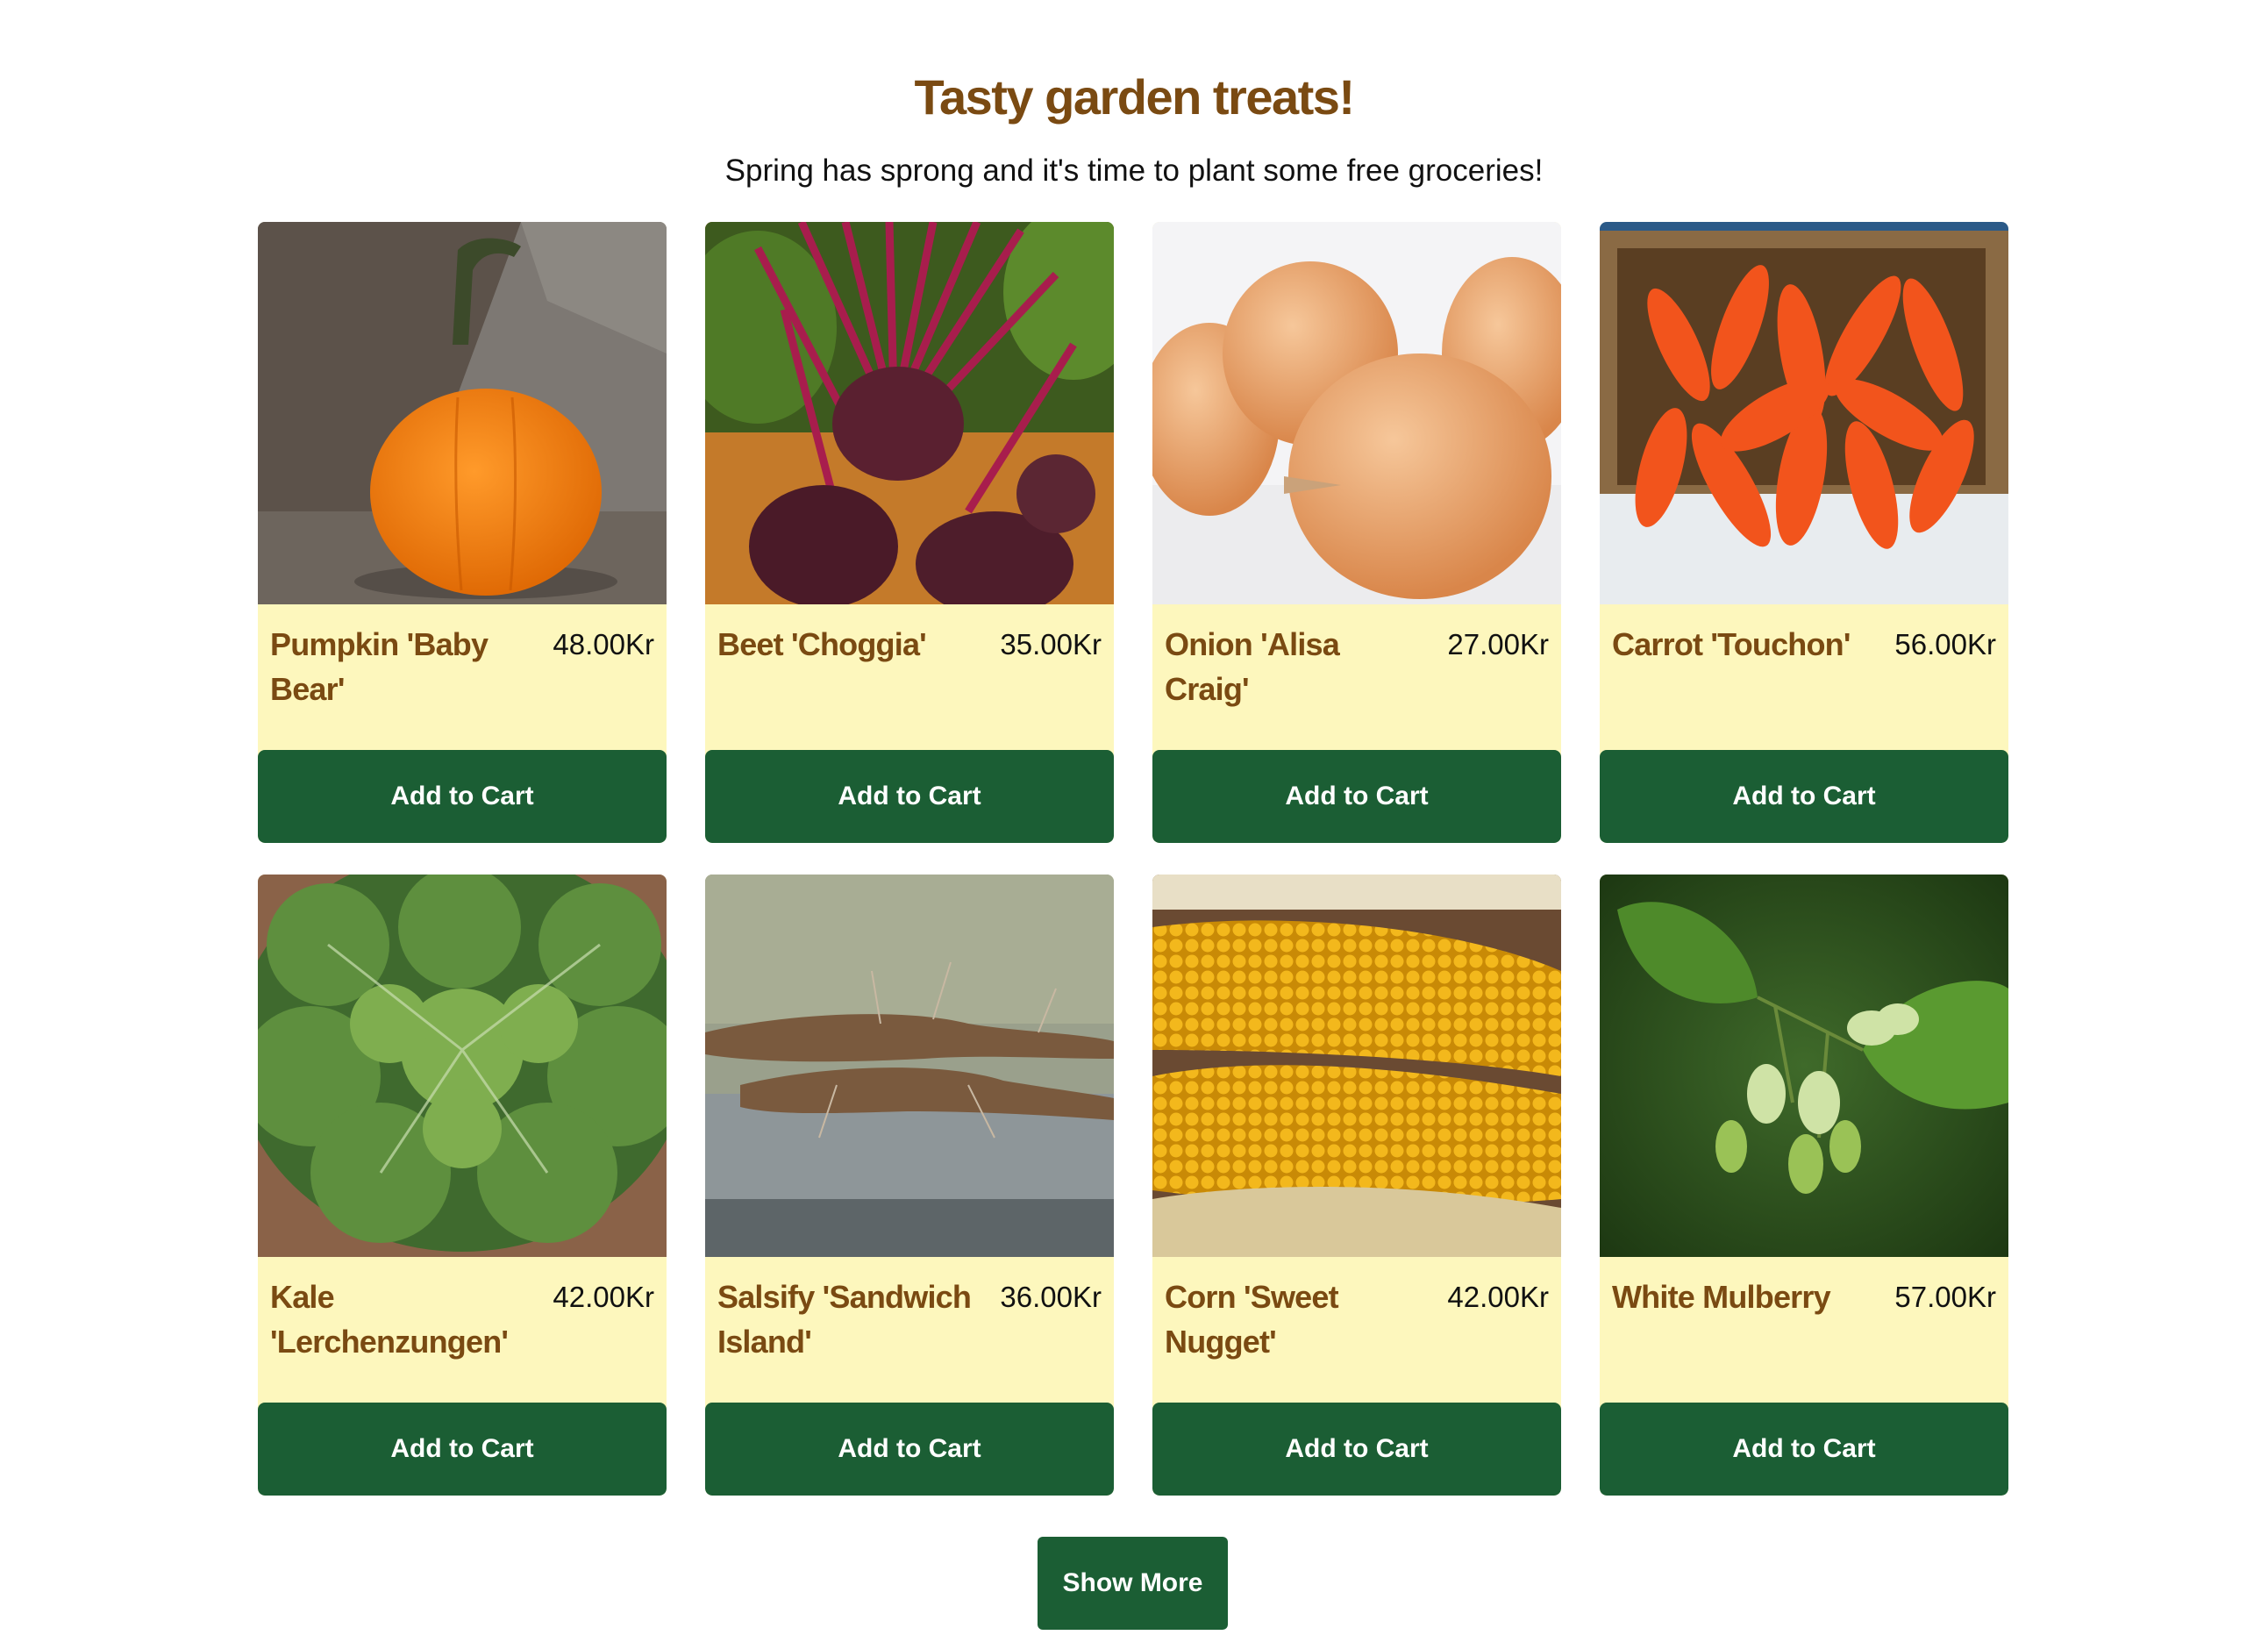  What do you see at coordinates (1945, 644) in the screenshot?
I see `product-price: 56.00Kr` at bounding box center [1945, 644].